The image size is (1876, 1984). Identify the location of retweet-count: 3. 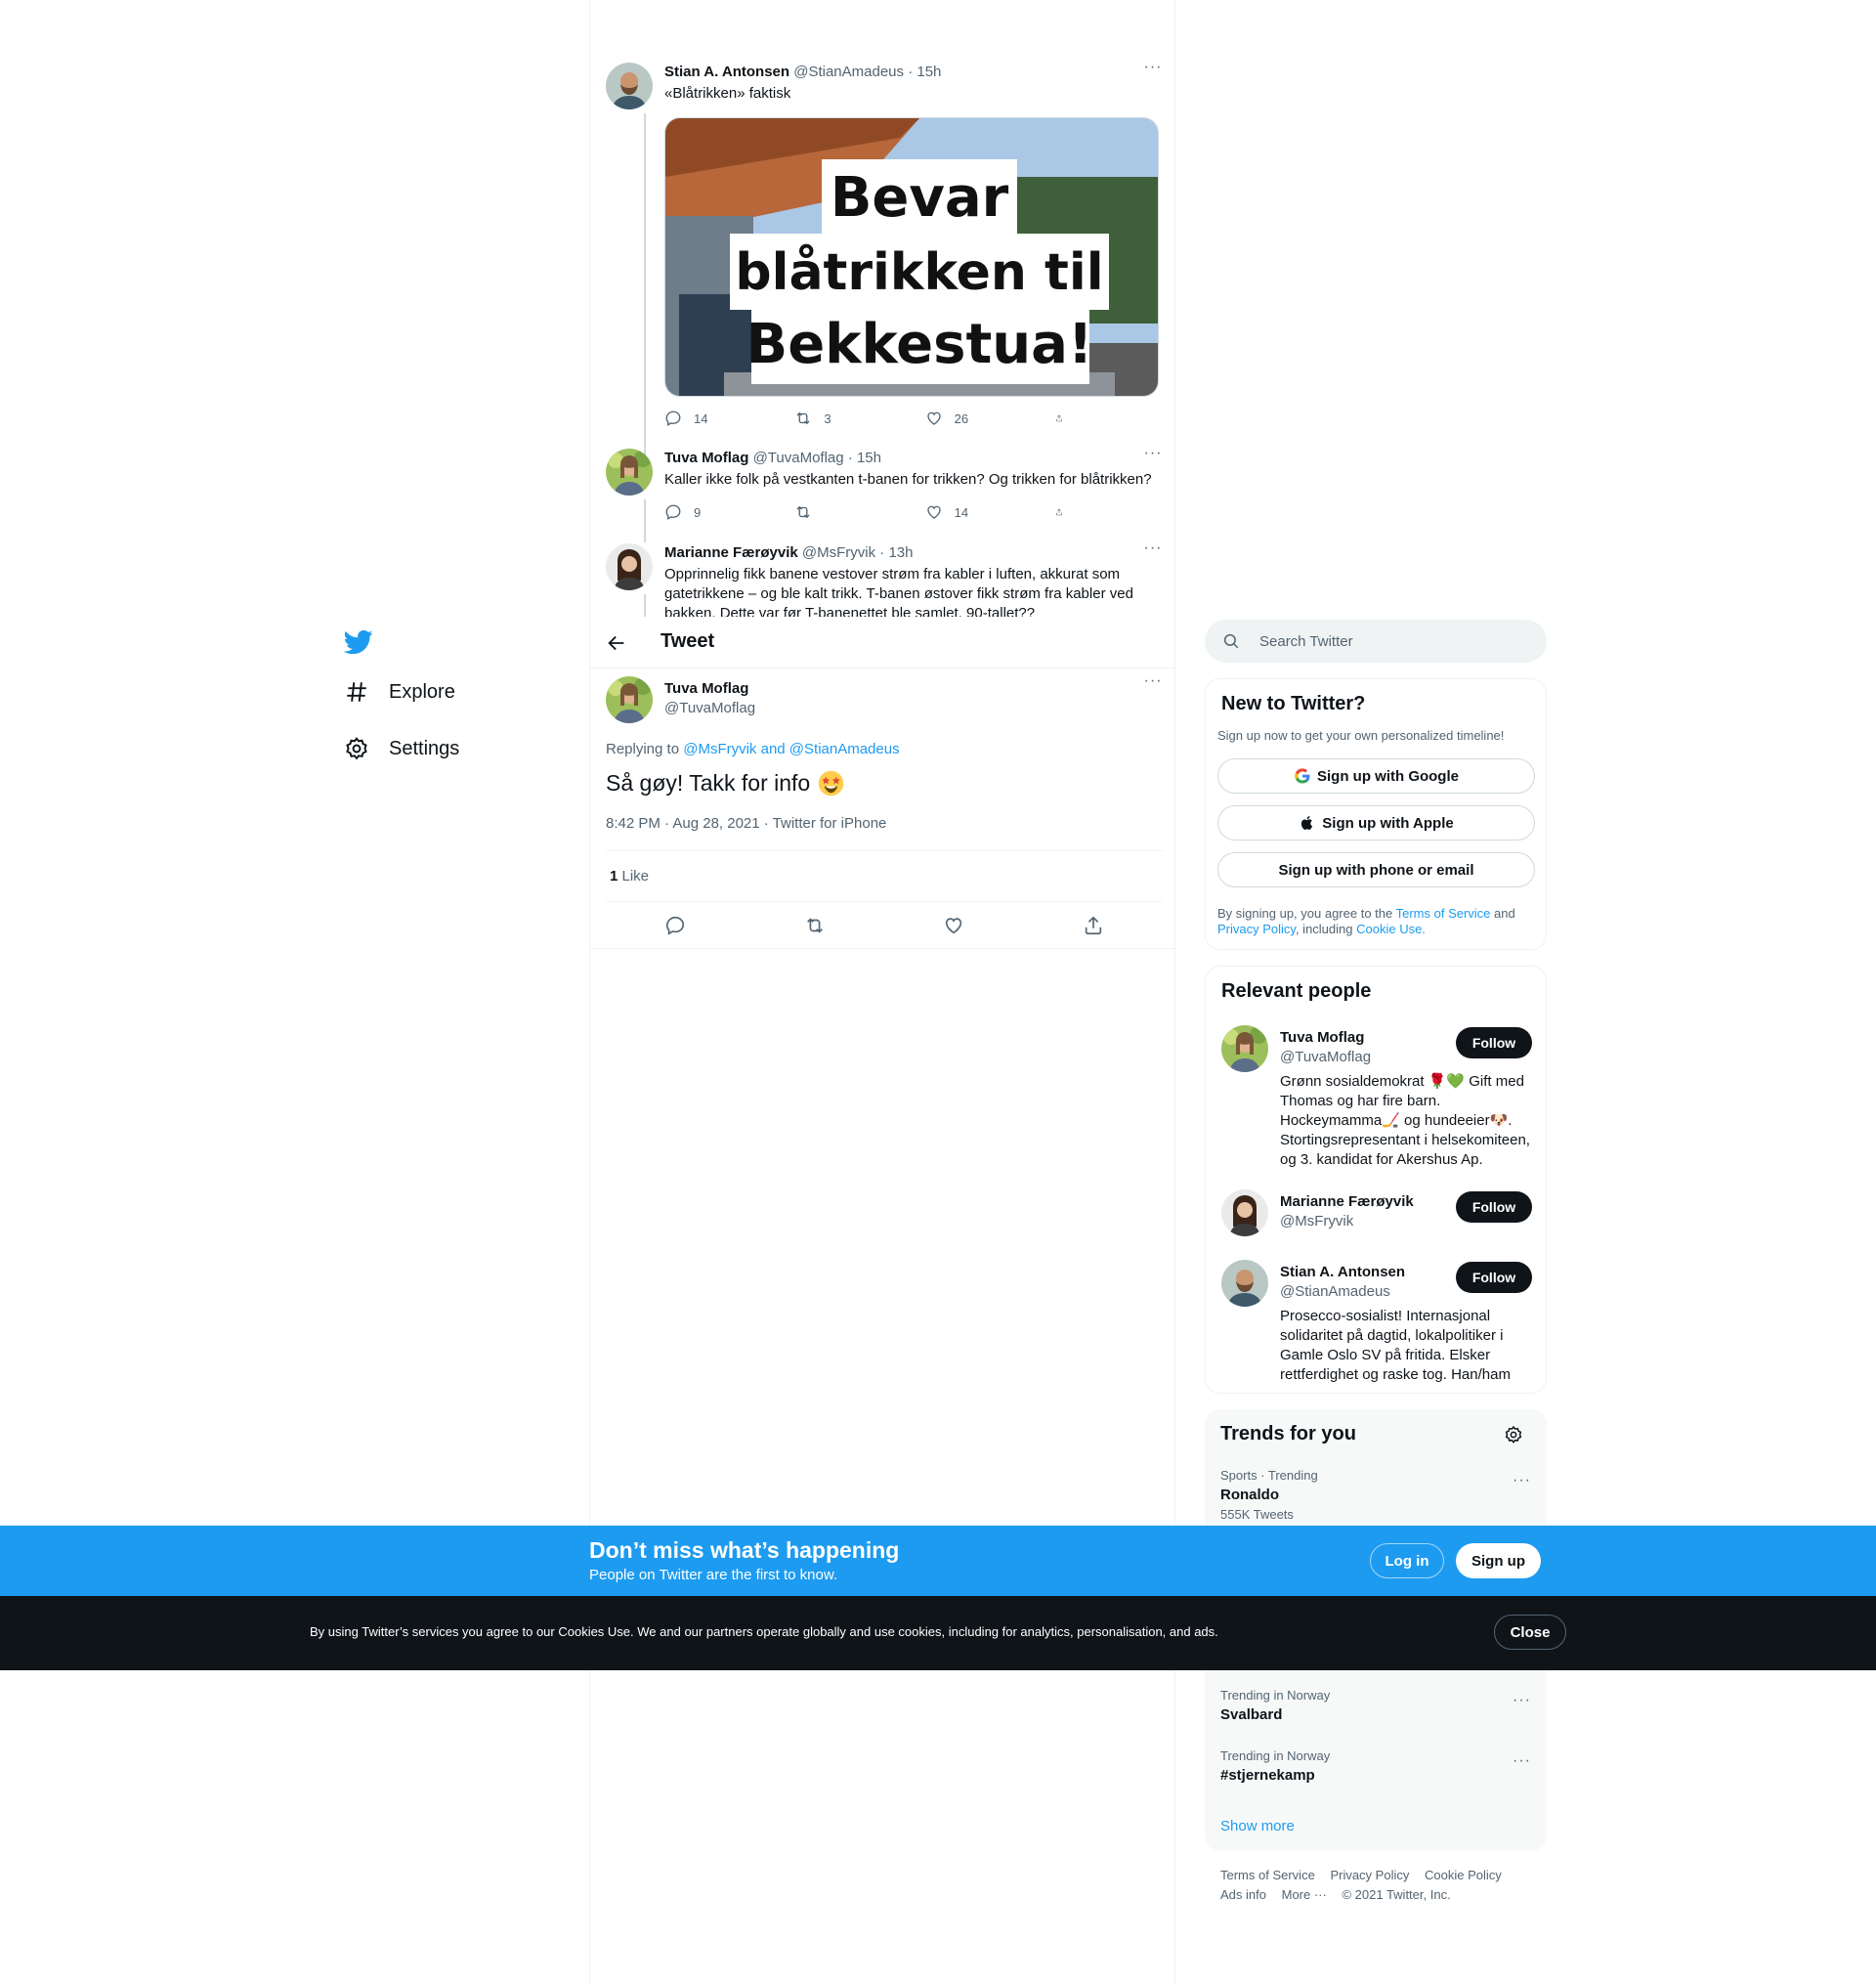
(827, 418).